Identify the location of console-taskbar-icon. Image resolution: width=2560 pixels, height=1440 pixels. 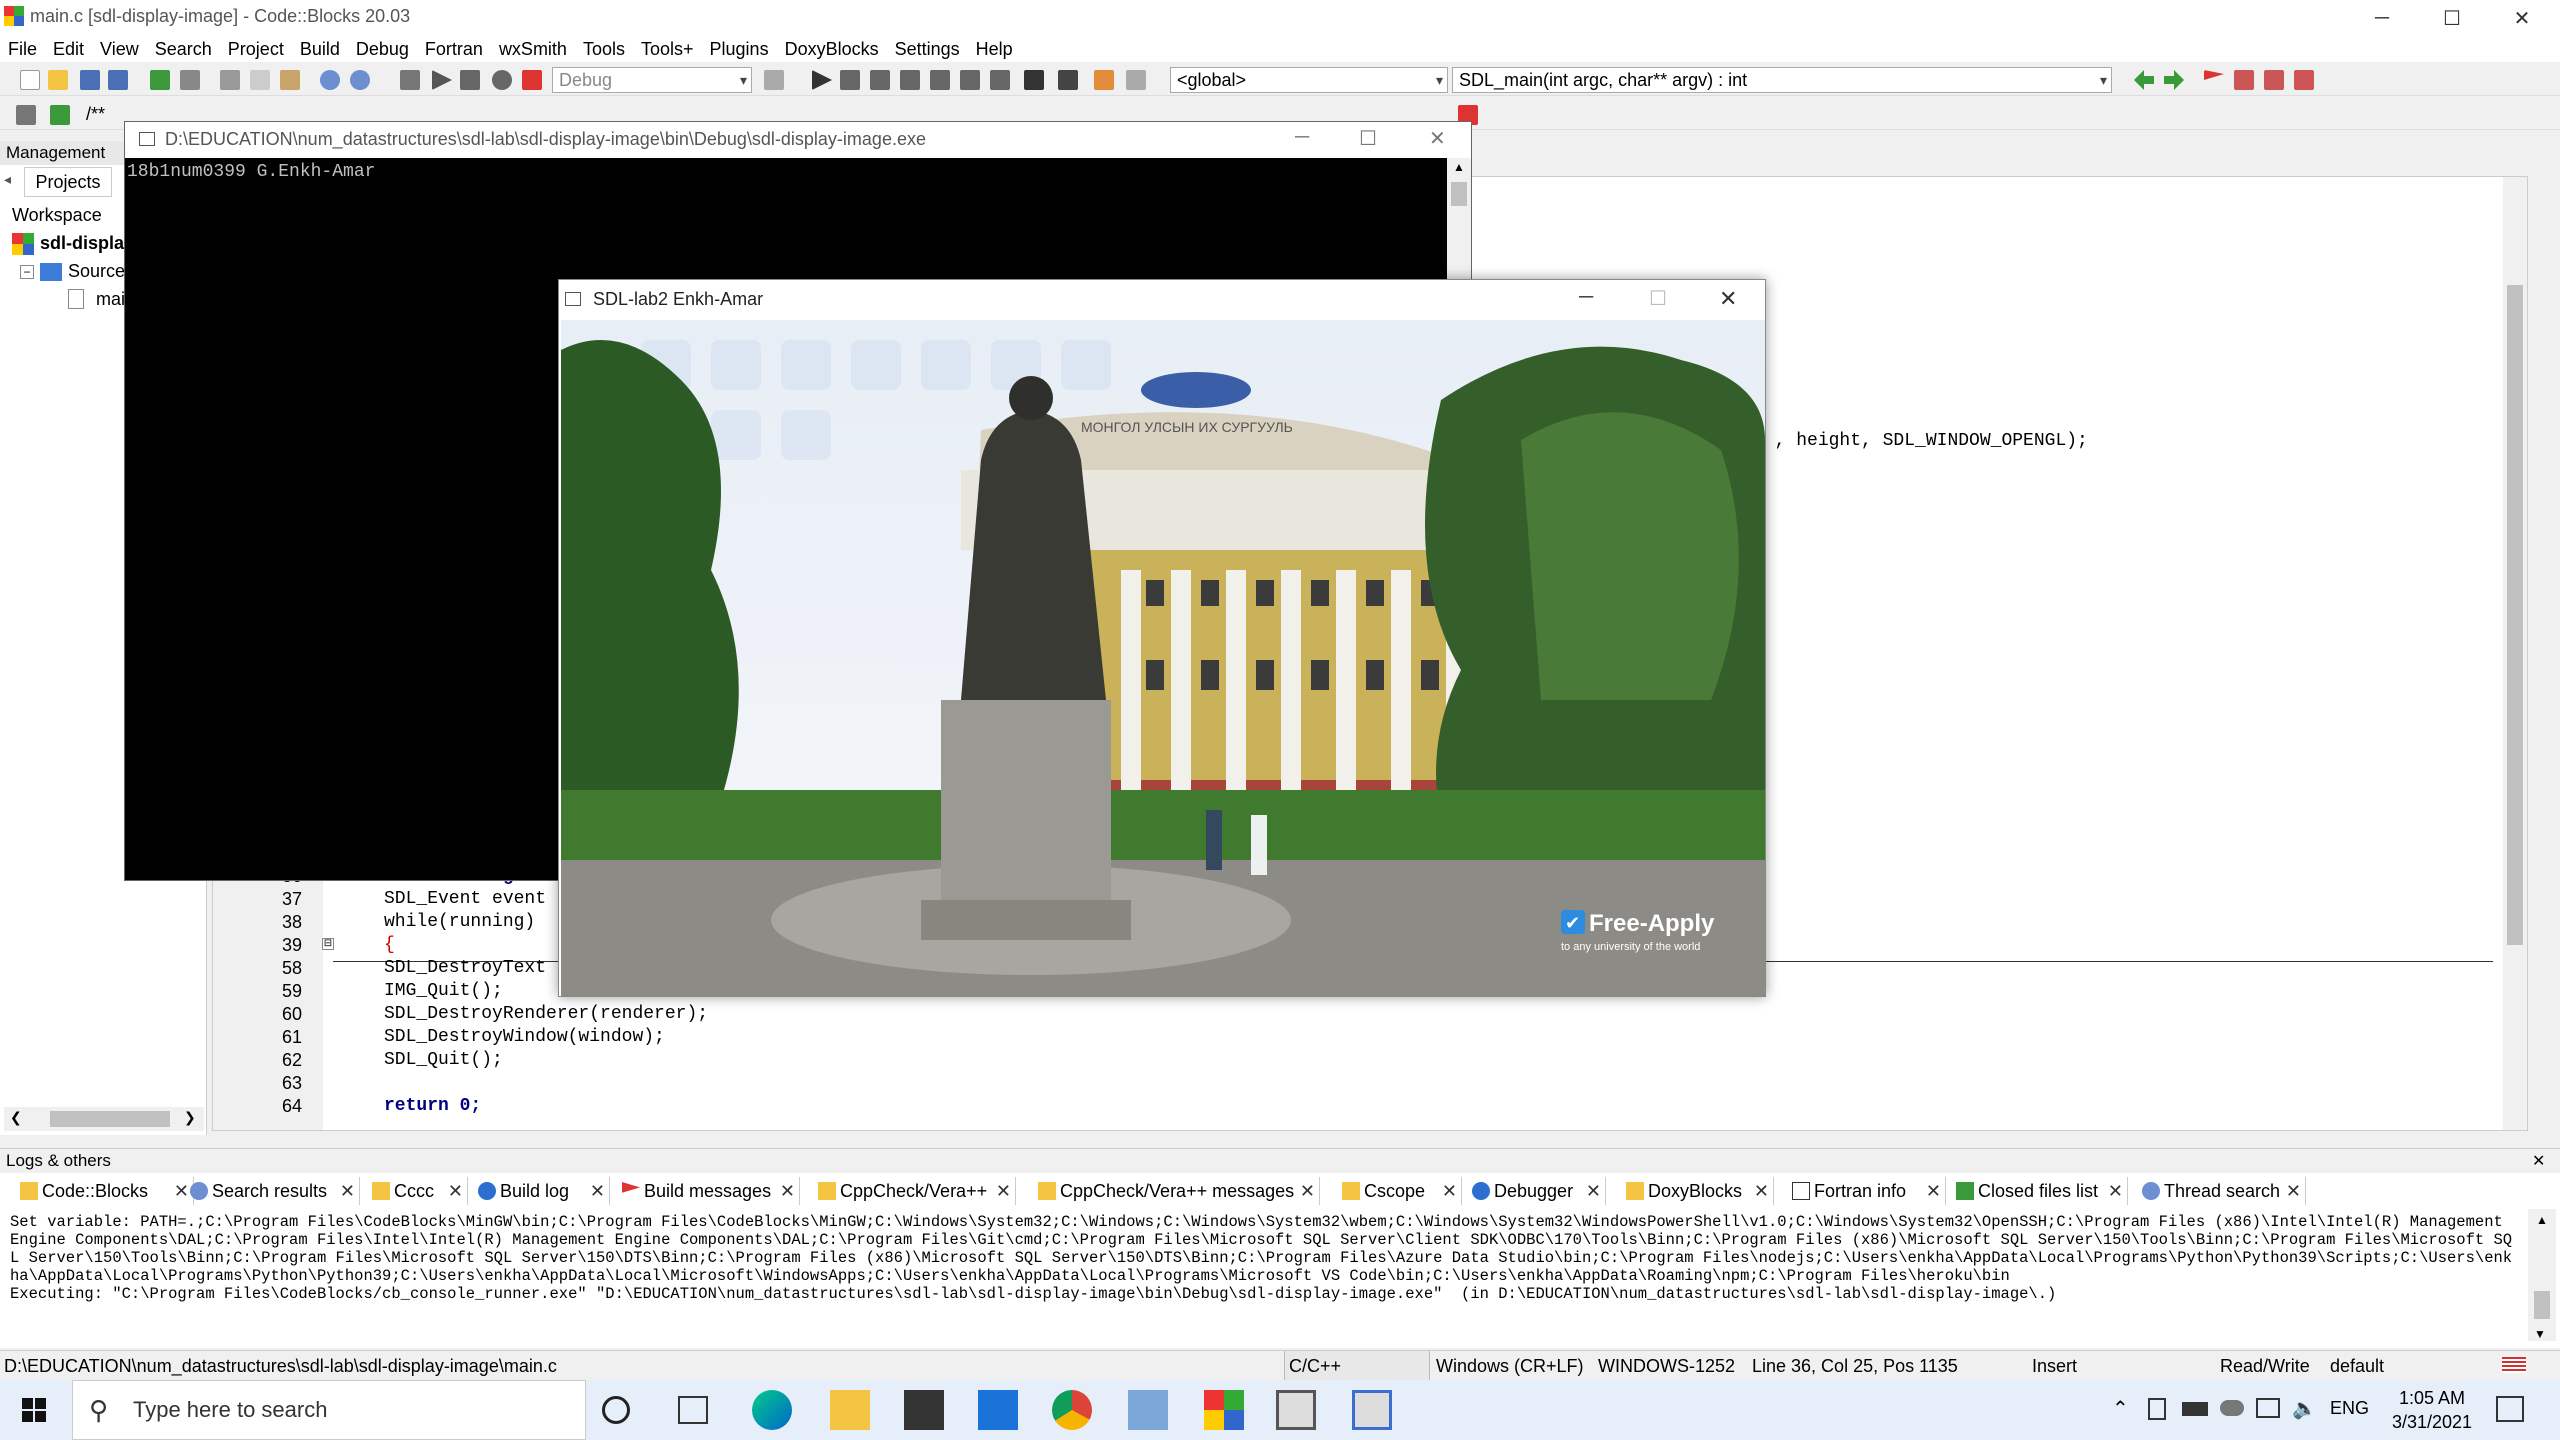
(1296, 1410).